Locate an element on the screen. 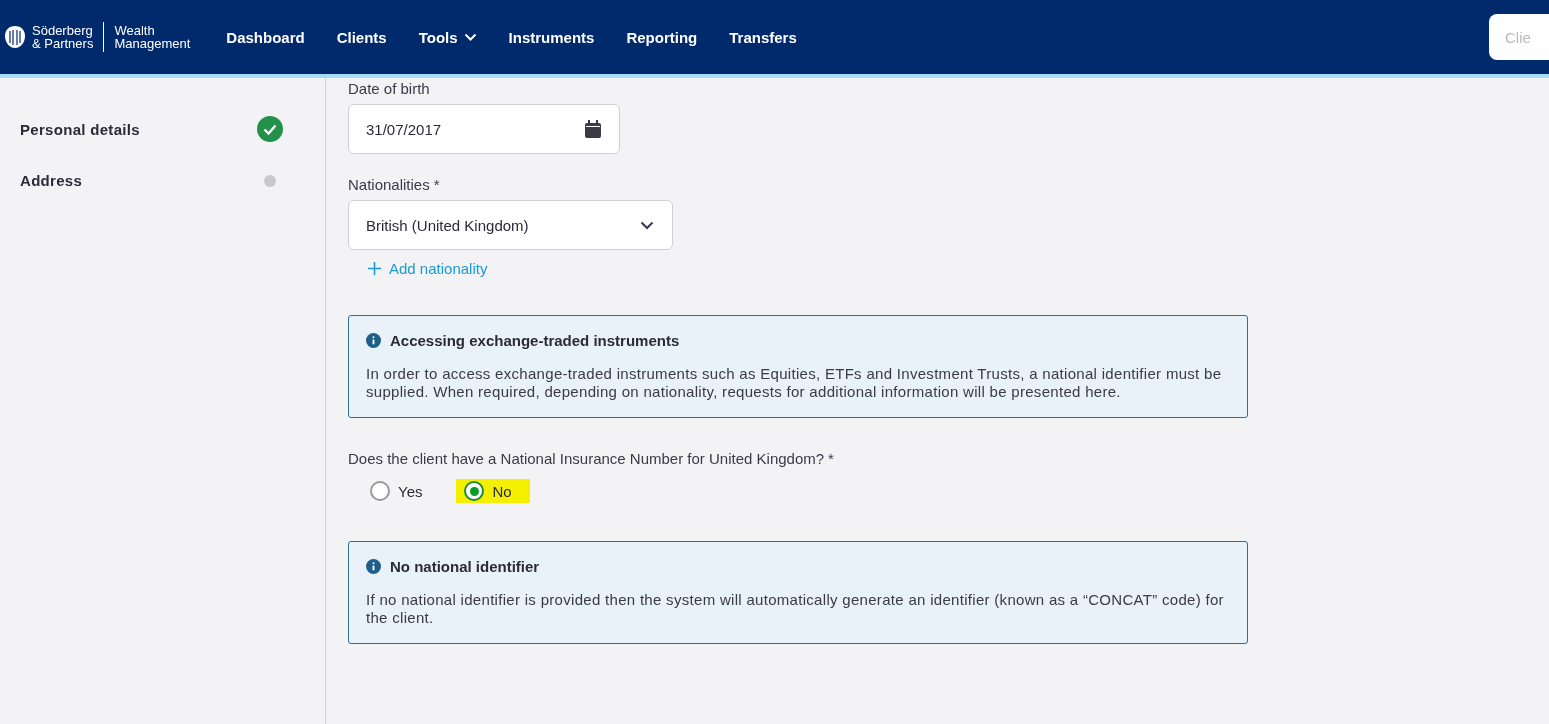 This screenshot has height=724, width=1549. notice-title: Accessing exchange-traded instruments is located at coordinates (535, 340).